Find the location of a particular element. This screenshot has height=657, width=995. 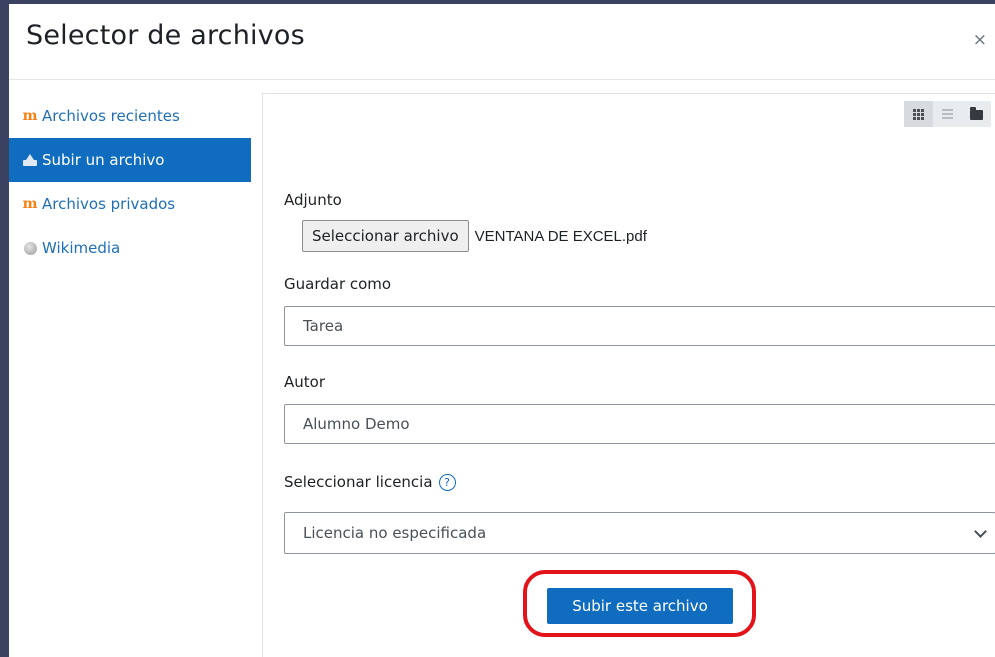

window-frame-left is located at coordinates (4, 328).